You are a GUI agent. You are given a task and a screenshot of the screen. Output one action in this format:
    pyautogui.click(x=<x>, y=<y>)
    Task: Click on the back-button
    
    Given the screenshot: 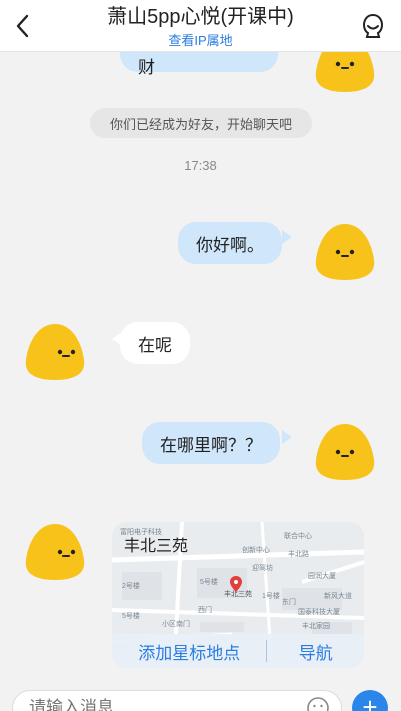 What is the action you would take?
    pyautogui.click(x=23, y=26)
    